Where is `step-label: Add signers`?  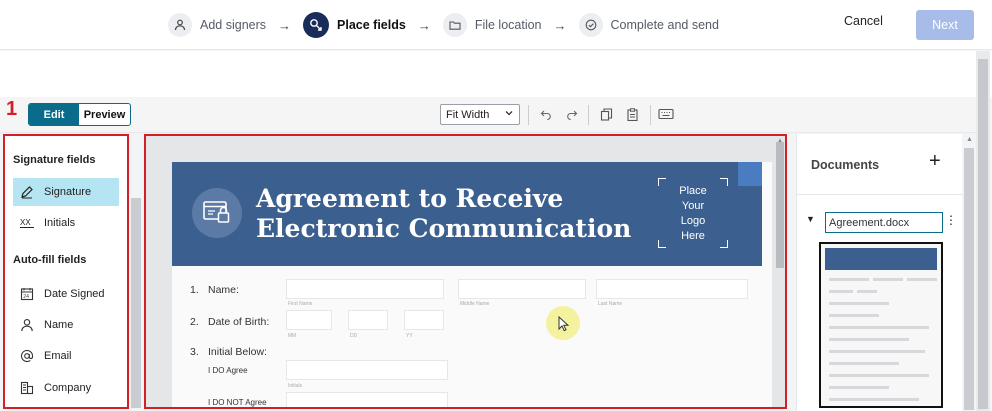 step-label: Add signers is located at coordinates (233, 25).